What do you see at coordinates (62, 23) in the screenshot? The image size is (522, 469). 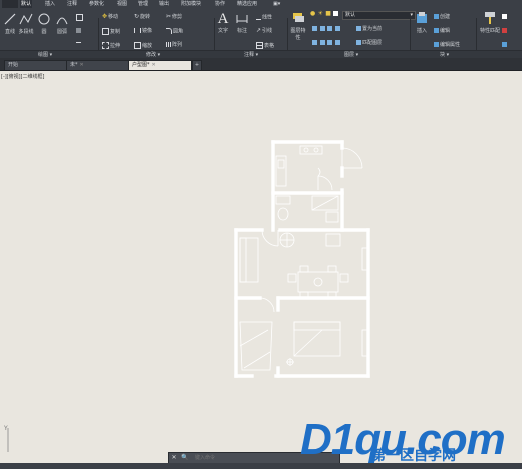 I see `arc-tool: 圆弧` at bounding box center [62, 23].